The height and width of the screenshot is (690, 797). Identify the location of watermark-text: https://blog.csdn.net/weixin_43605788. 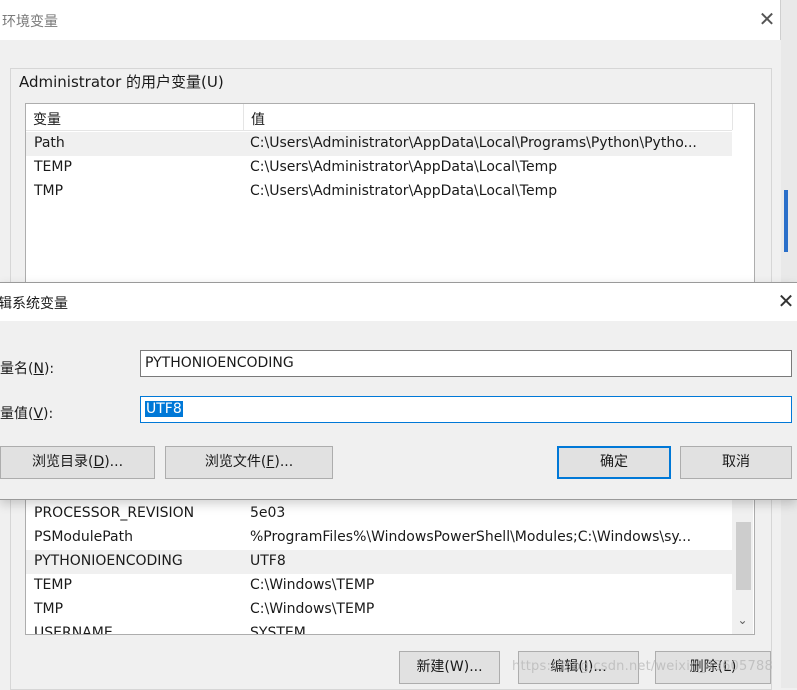
(642, 666).